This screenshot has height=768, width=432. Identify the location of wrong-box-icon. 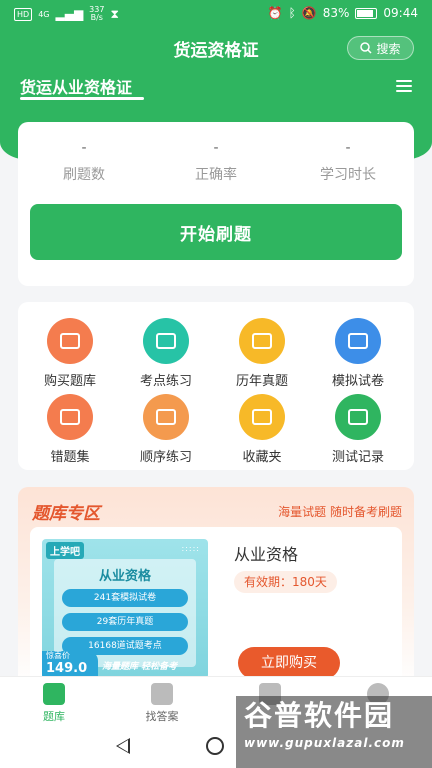
(70, 417).